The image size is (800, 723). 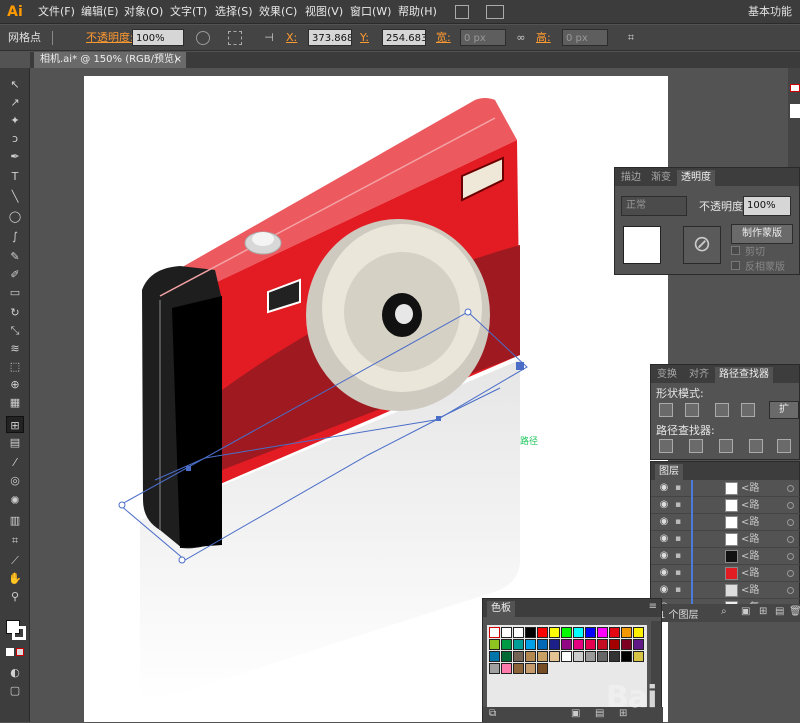 What do you see at coordinates (745, 611) in the screenshot?
I see `clipping-mask-icon: ▣` at bounding box center [745, 611].